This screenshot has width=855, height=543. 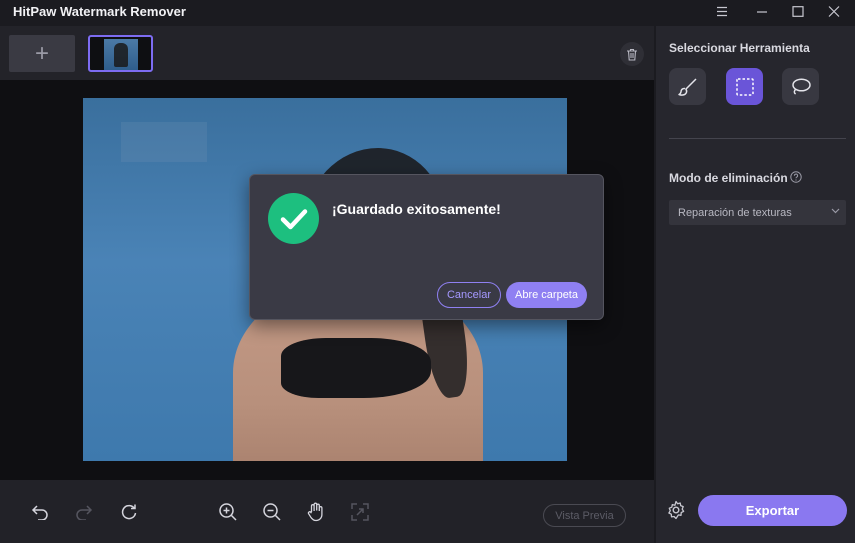 I want to click on rect-select-icon, so click(x=744, y=86).